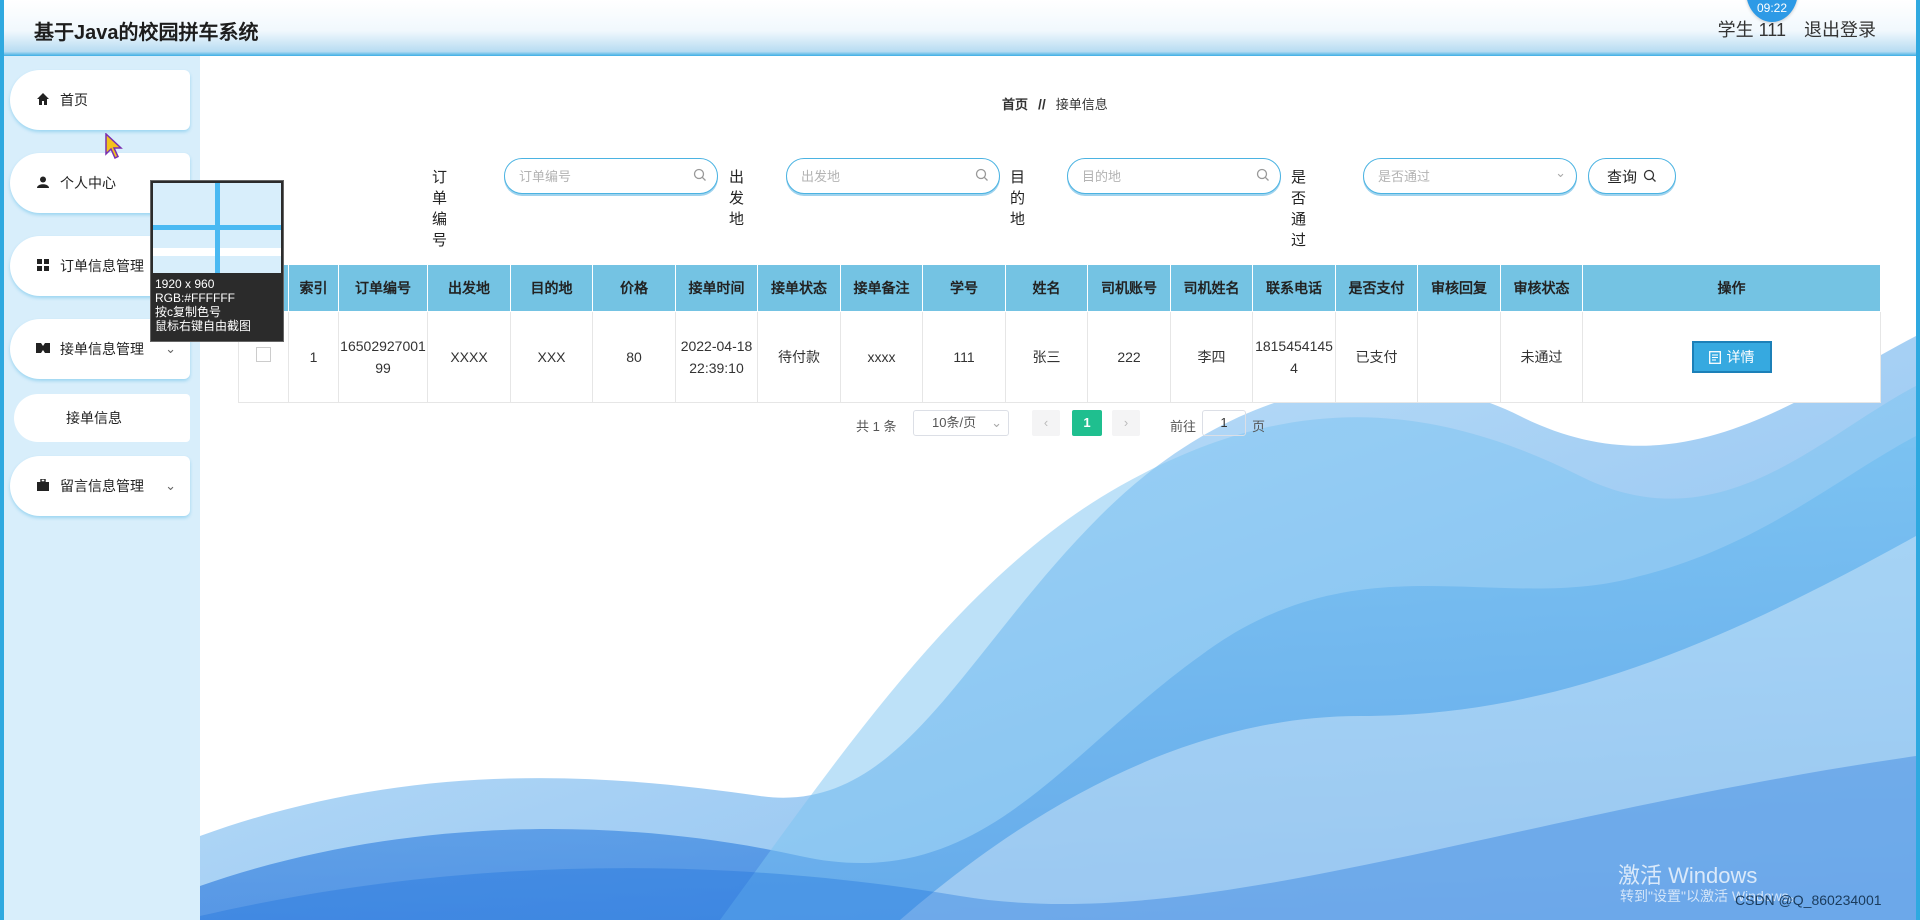 The width and height of the screenshot is (1920, 920). Describe the element at coordinates (1751, 30) in the screenshot. I see `current-user: 学生 111` at that location.